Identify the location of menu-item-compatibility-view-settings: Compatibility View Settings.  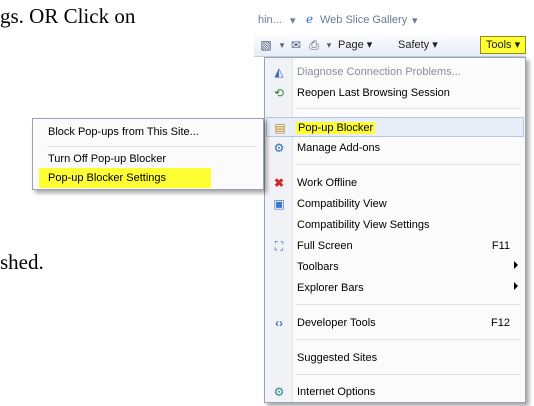
(395, 225).